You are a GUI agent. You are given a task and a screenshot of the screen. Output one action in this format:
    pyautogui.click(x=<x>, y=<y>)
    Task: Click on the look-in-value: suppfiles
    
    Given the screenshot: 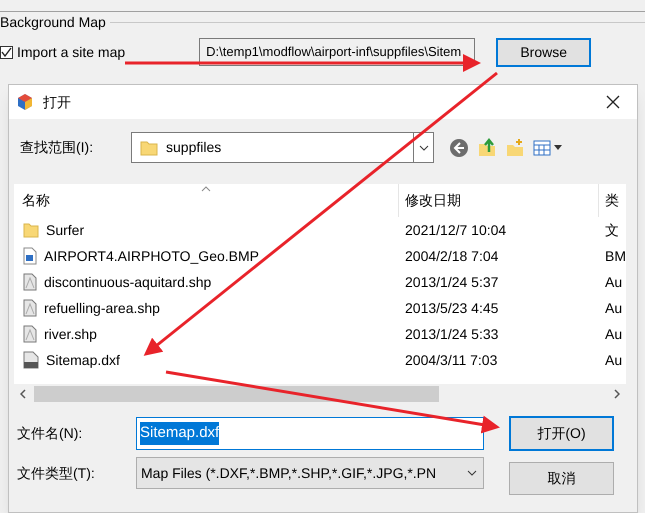 What is the action you would take?
    pyautogui.click(x=194, y=147)
    